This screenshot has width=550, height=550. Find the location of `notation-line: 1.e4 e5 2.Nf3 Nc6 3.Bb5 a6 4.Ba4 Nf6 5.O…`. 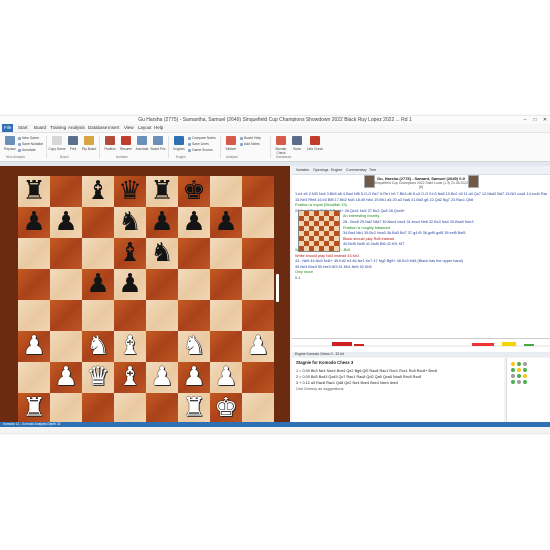

notation-line: 1.e4 e5 2.Nf3 Nc6 3.Bb5 a6 4.Ba4 Nf6 5.O… is located at coordinates (421, 195).